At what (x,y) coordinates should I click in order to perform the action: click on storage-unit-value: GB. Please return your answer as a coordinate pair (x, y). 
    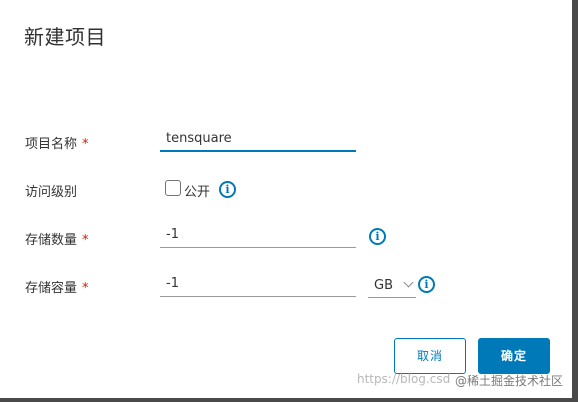
    Looking at the image, I should click on (383, 285).